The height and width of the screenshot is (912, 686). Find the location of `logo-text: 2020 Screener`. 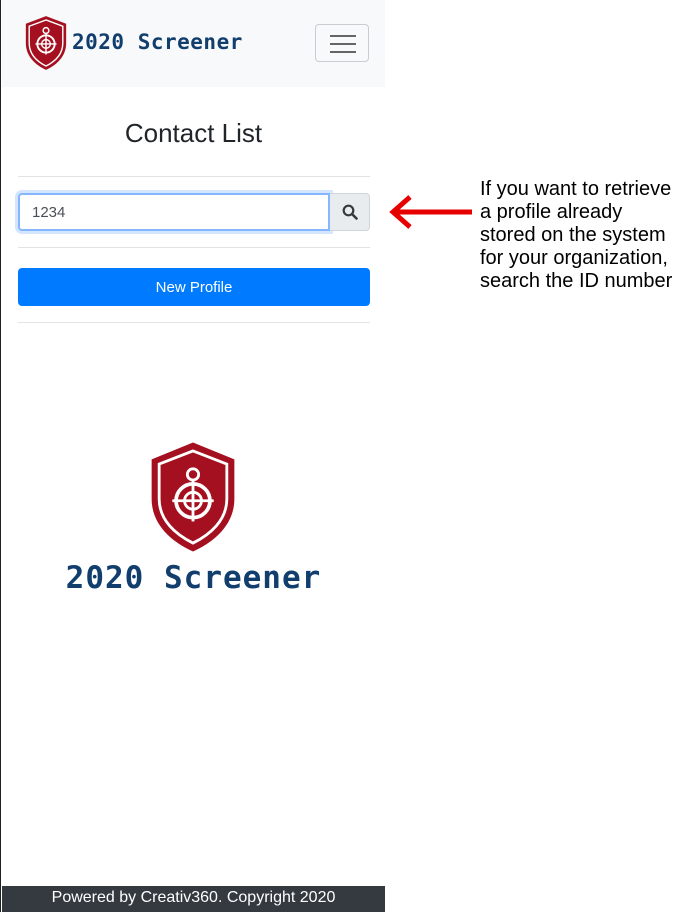

logo-text: 2020 Screener is located at coordinates (193, 578).